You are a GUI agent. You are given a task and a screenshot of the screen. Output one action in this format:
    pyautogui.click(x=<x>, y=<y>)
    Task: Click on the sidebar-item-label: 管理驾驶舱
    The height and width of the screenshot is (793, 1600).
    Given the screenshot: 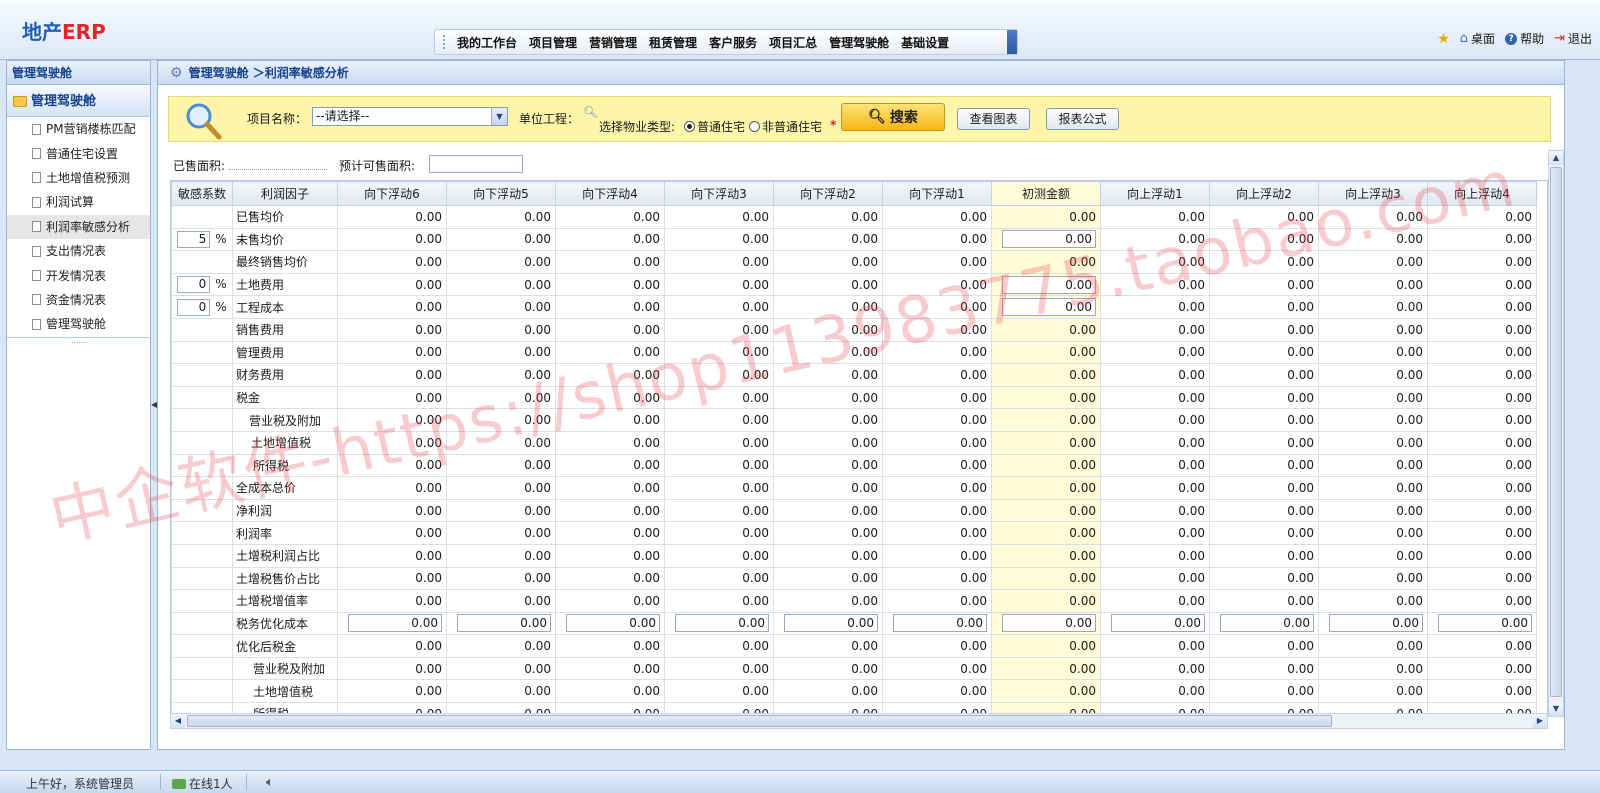 What is the action you would take?
    pyautogui.click(x=76, y=324)
    